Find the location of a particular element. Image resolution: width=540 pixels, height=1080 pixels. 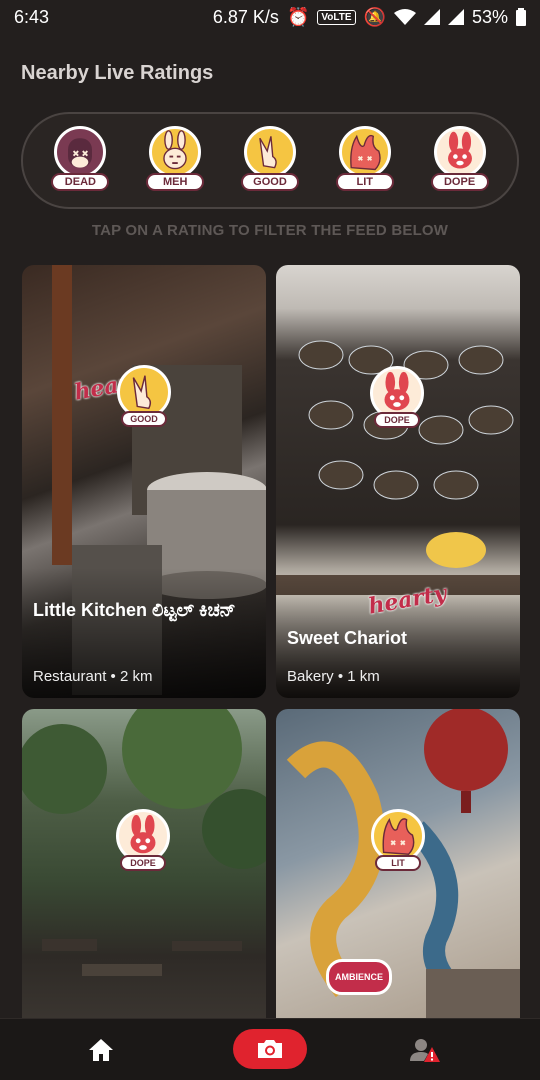

rating-badge-label: GOOD is located at coordinates (144, 419).